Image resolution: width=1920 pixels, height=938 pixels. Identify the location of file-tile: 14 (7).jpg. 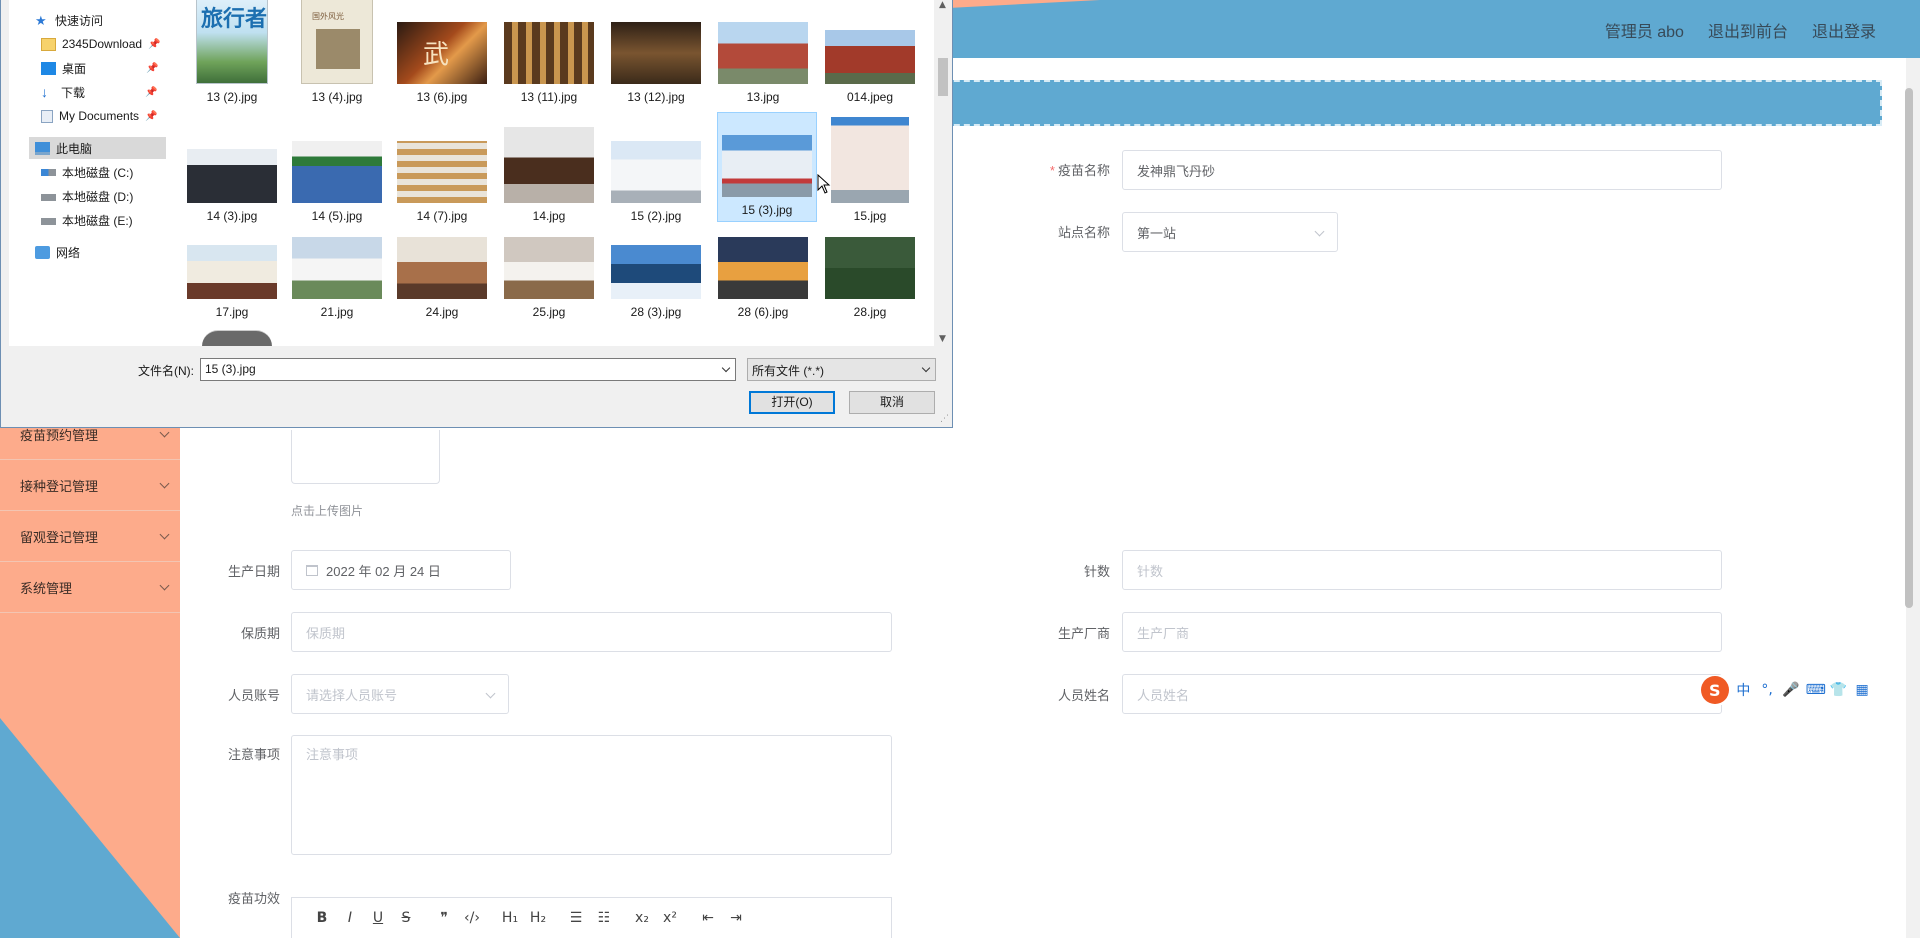
(442, 172).